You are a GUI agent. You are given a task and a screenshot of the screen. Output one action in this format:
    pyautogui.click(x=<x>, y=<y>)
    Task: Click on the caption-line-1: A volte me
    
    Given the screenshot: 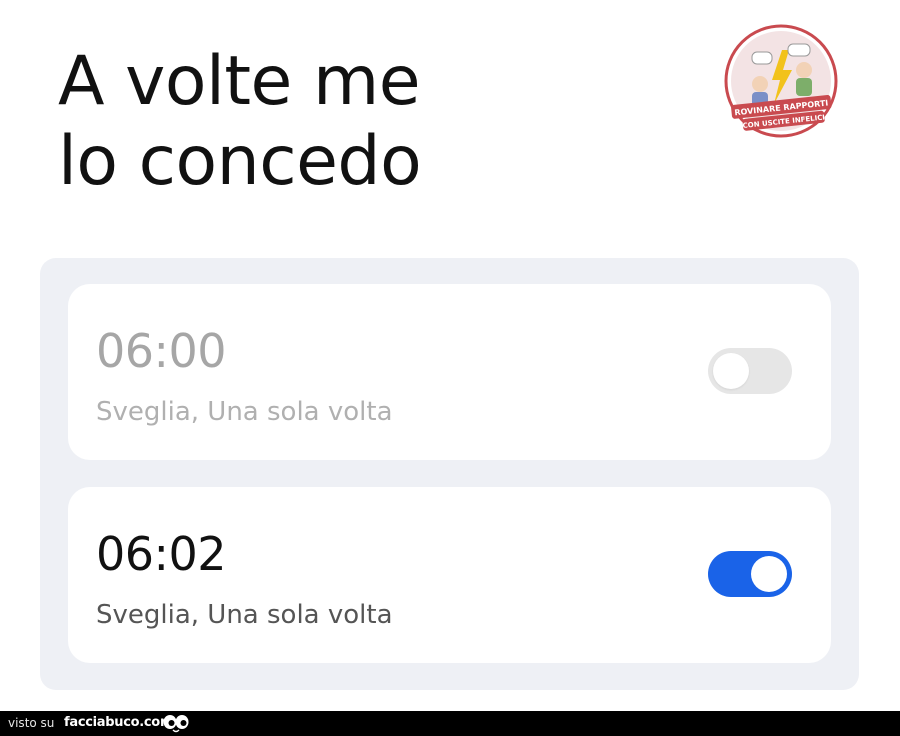 What is the action you would take?
    pyautogui.click(x=239, y=81)
    